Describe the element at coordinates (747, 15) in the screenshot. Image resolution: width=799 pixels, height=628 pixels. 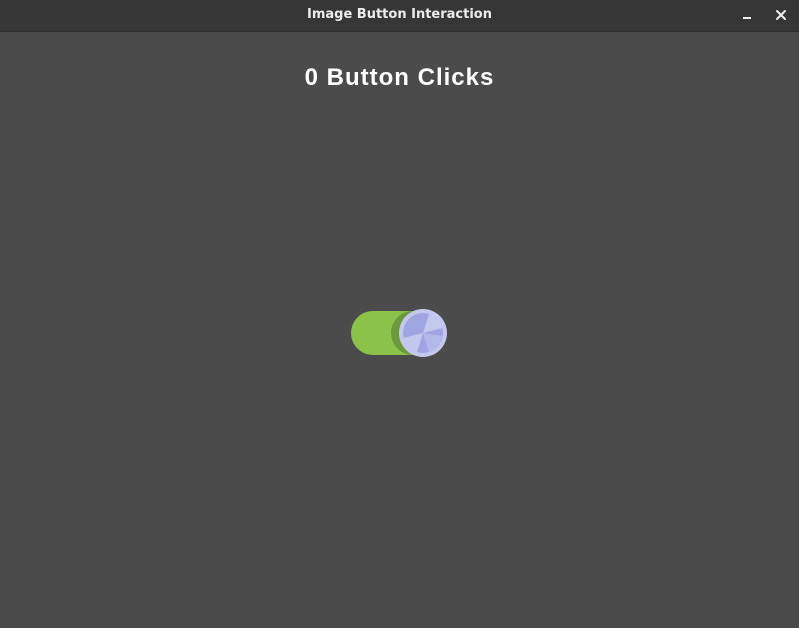
I see `minimize-button` at that location.